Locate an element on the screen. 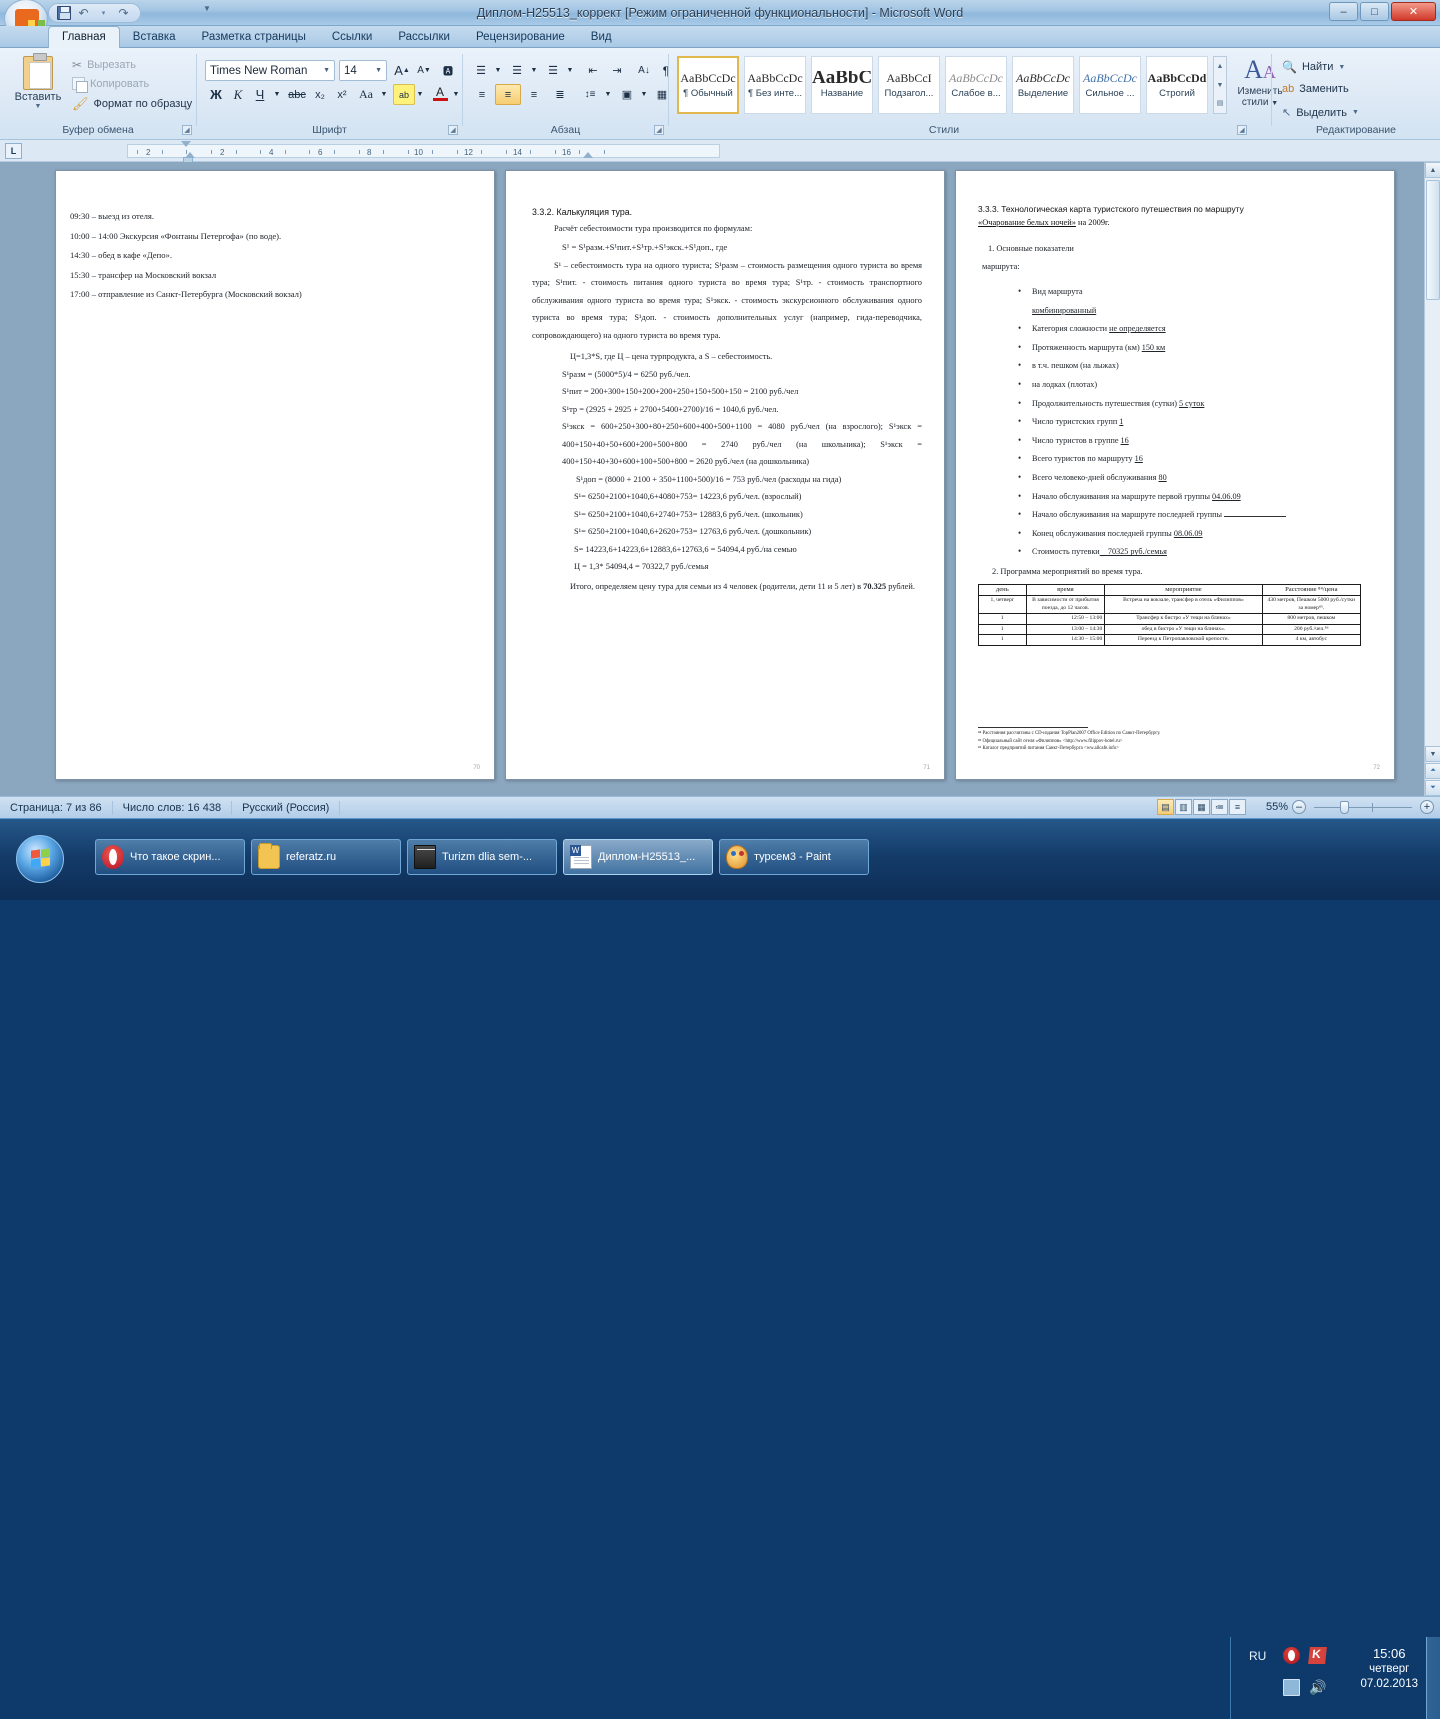  maximize-button: □ is located at coordinates (1374, 11).